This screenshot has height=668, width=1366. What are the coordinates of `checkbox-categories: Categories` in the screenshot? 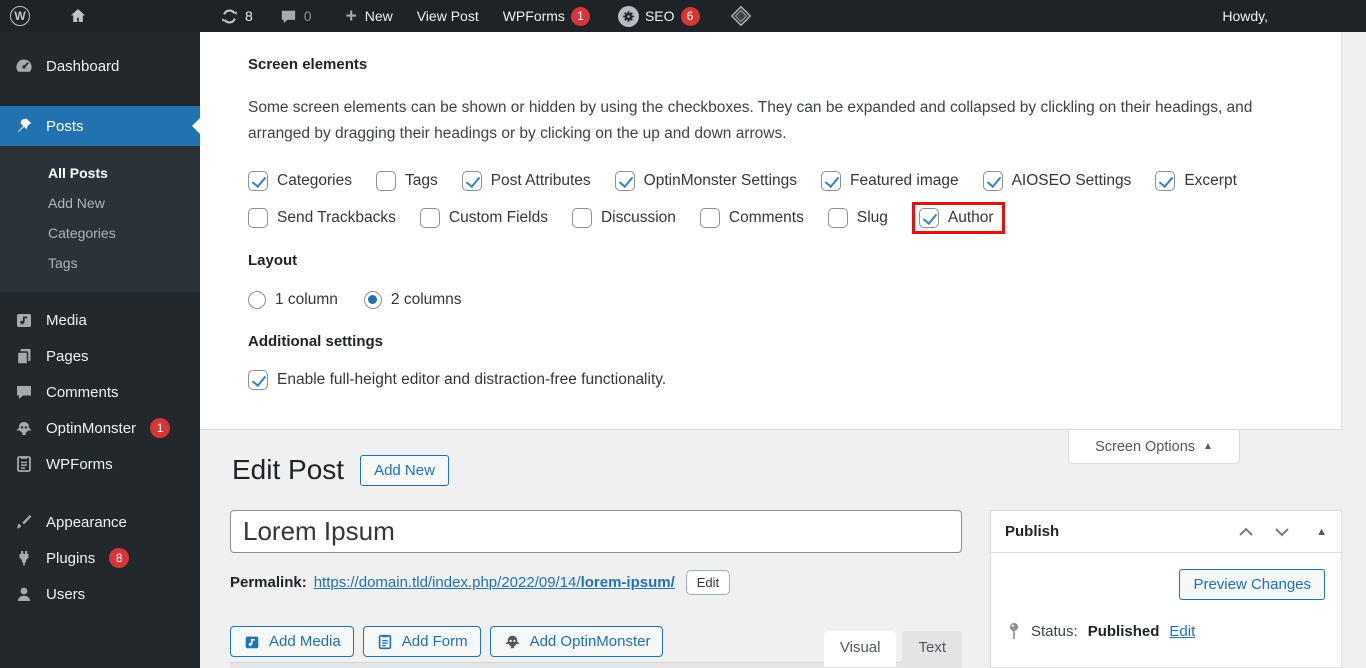 It's located at (300, 181).